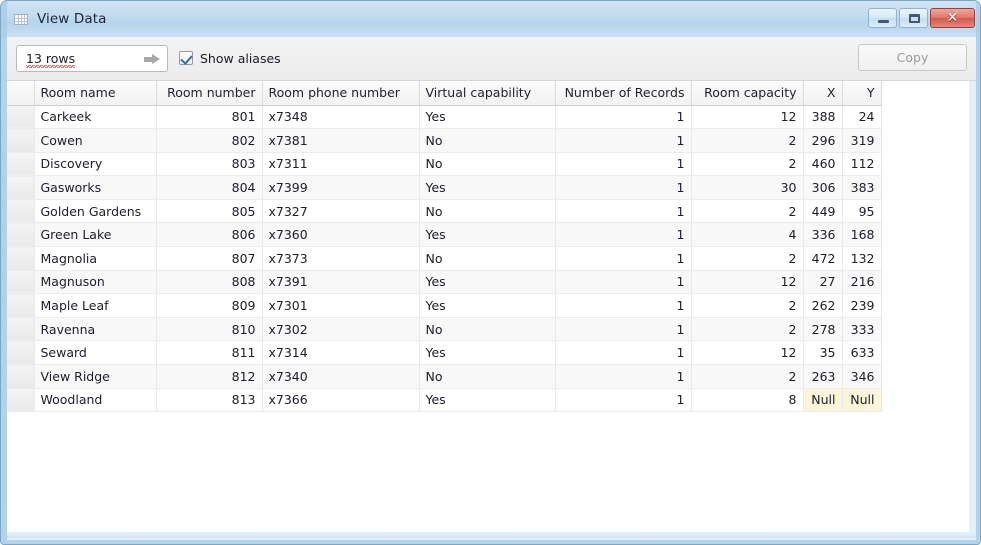  What do you see at coordinates (862, 353) in the screenshot?
I see `table-cell: 633` at bounding box center [862, 353].